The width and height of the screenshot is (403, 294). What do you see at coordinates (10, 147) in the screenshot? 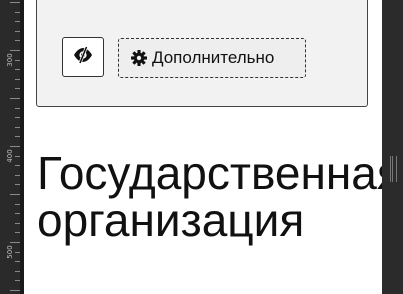
I see `vertical-ruler: 300 400 500` at bounding box center [10, 147].